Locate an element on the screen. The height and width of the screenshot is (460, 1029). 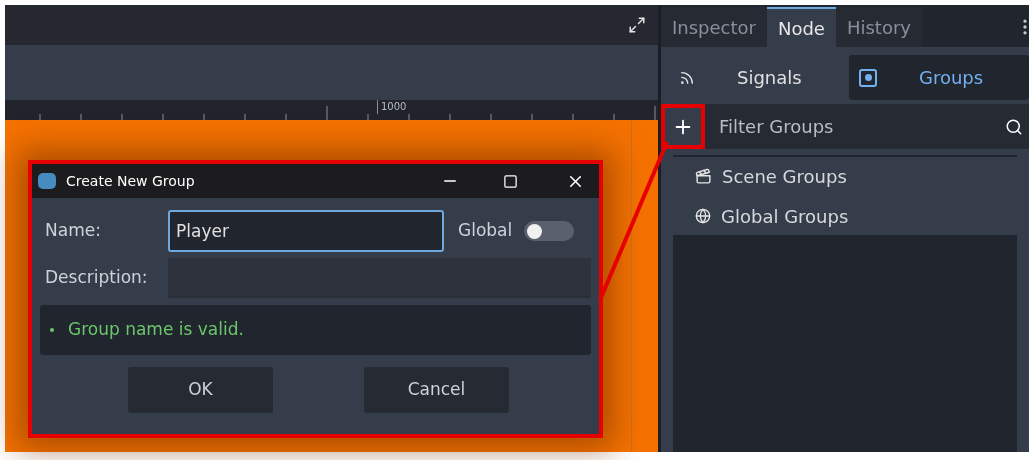
search-icon is located at coordinates (1014, 126).